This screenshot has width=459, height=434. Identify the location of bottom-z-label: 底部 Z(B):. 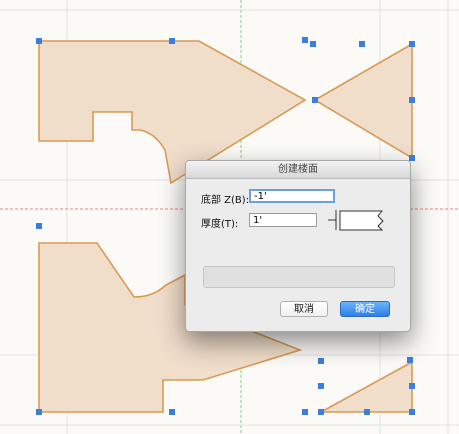
(225, 200).